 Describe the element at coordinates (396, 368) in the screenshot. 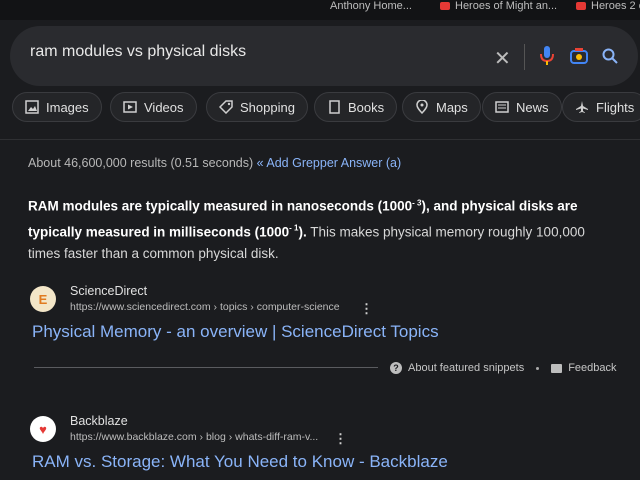

I see `help-icon: ?` at that location.